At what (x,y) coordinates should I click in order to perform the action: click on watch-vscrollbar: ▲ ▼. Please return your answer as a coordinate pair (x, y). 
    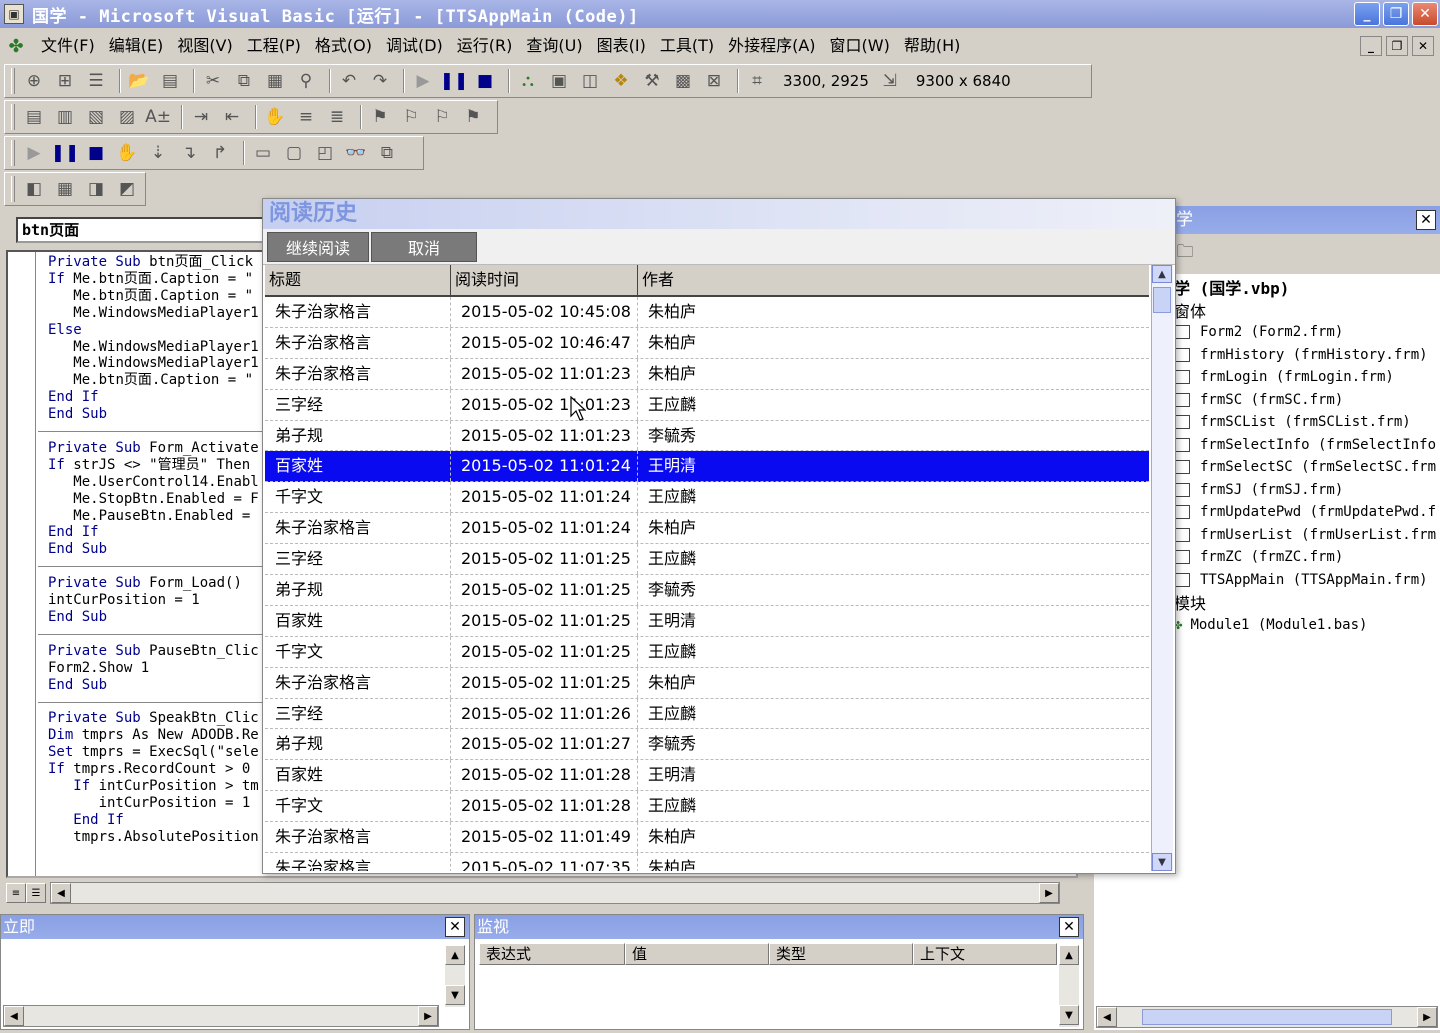
    Looking at the image, I should click on (1069, 986).